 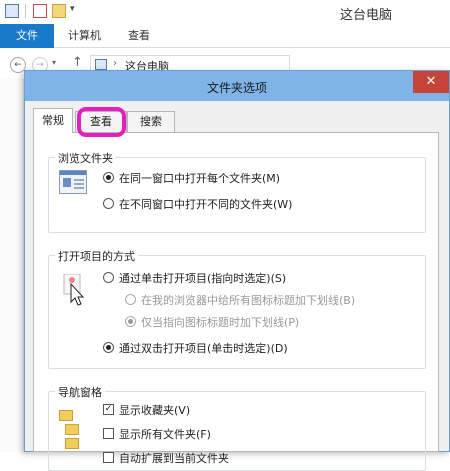 What do you see at coordinates (73, 182) in the screenshot?
I see `window-illustration-icon` at bounding box center [73, 182].